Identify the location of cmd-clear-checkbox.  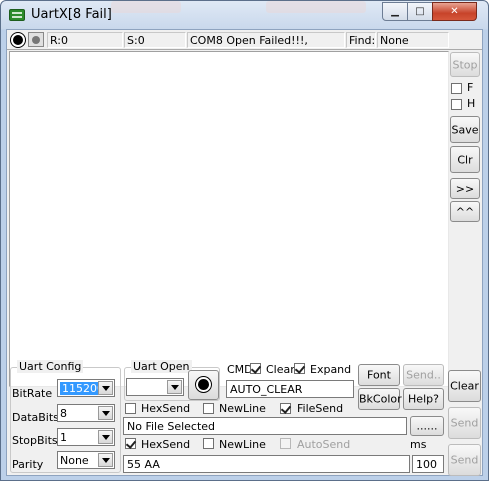
(255, 368).